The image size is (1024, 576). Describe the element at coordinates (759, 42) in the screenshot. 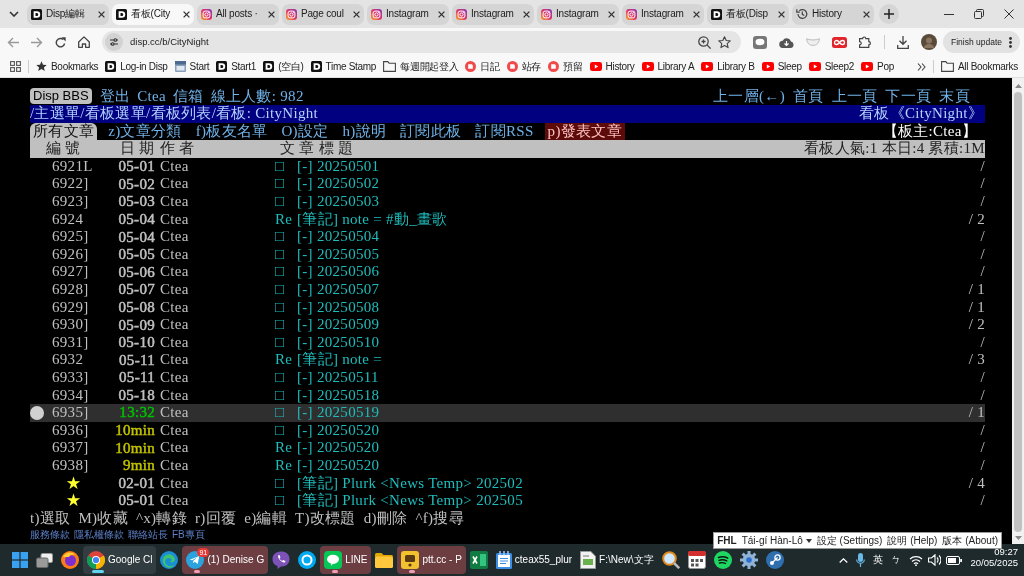

I see `chat-icon` at that location.